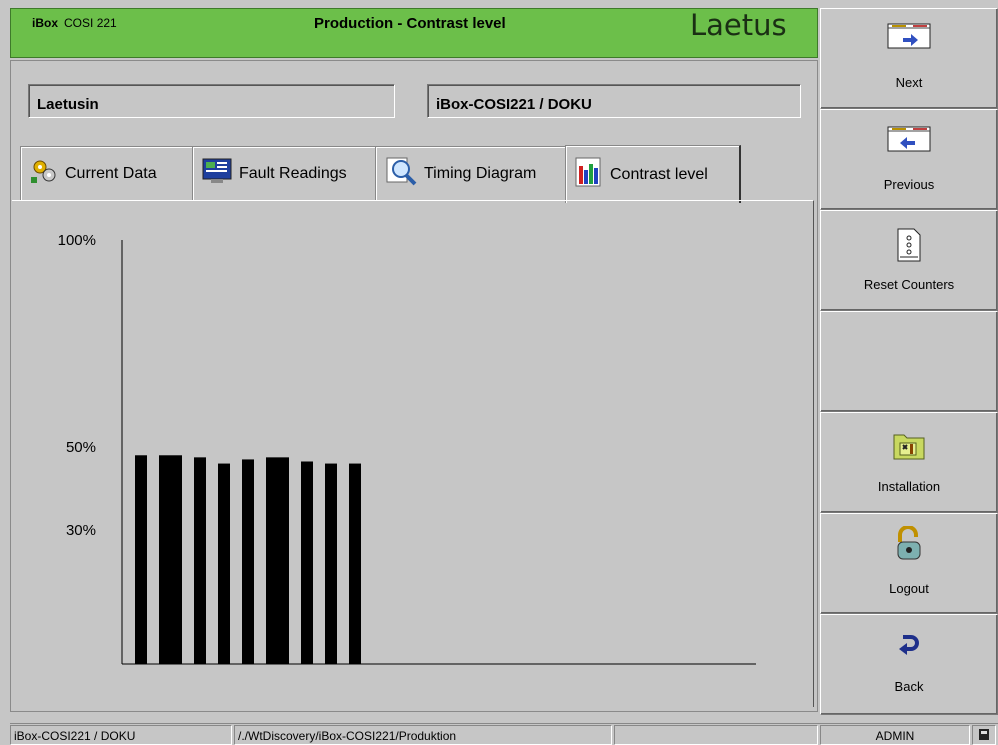 This screenshot has width=998, height=745. Describe the element at coordinates (111, 173) in the screenshot. I see `tab-label: Current Data` at that location.